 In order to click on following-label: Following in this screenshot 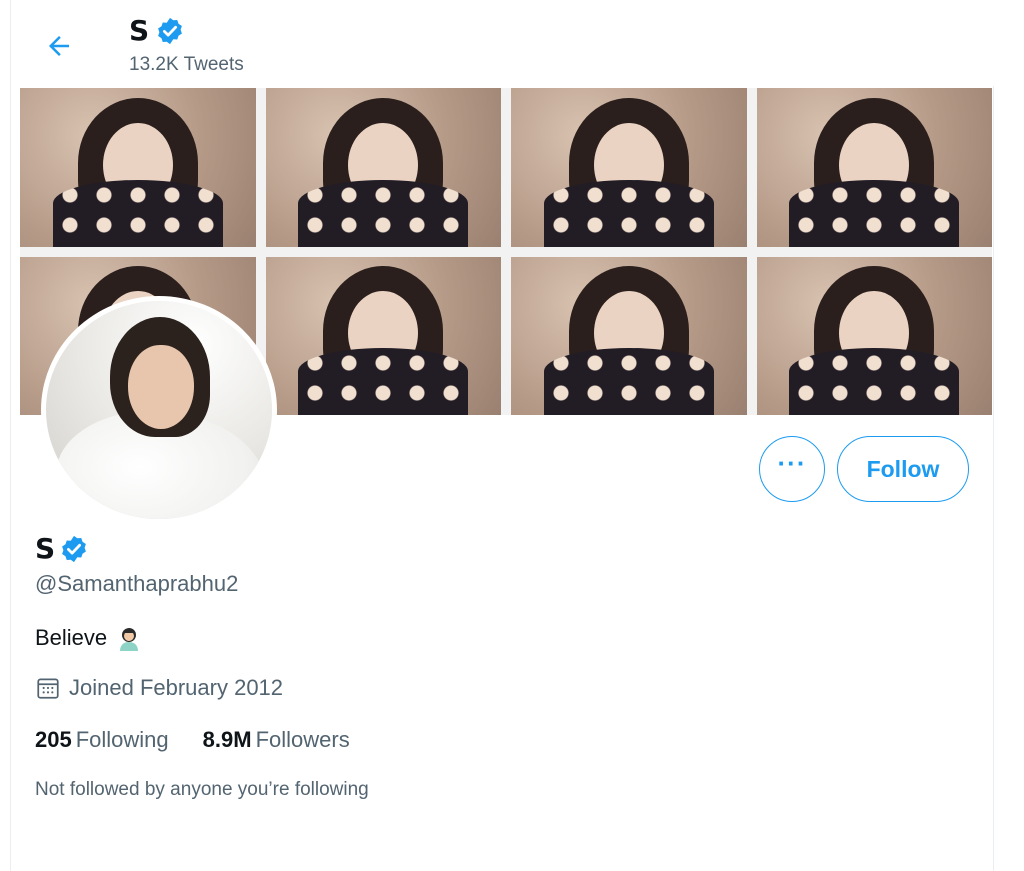, I will do `click(122, 739)`.